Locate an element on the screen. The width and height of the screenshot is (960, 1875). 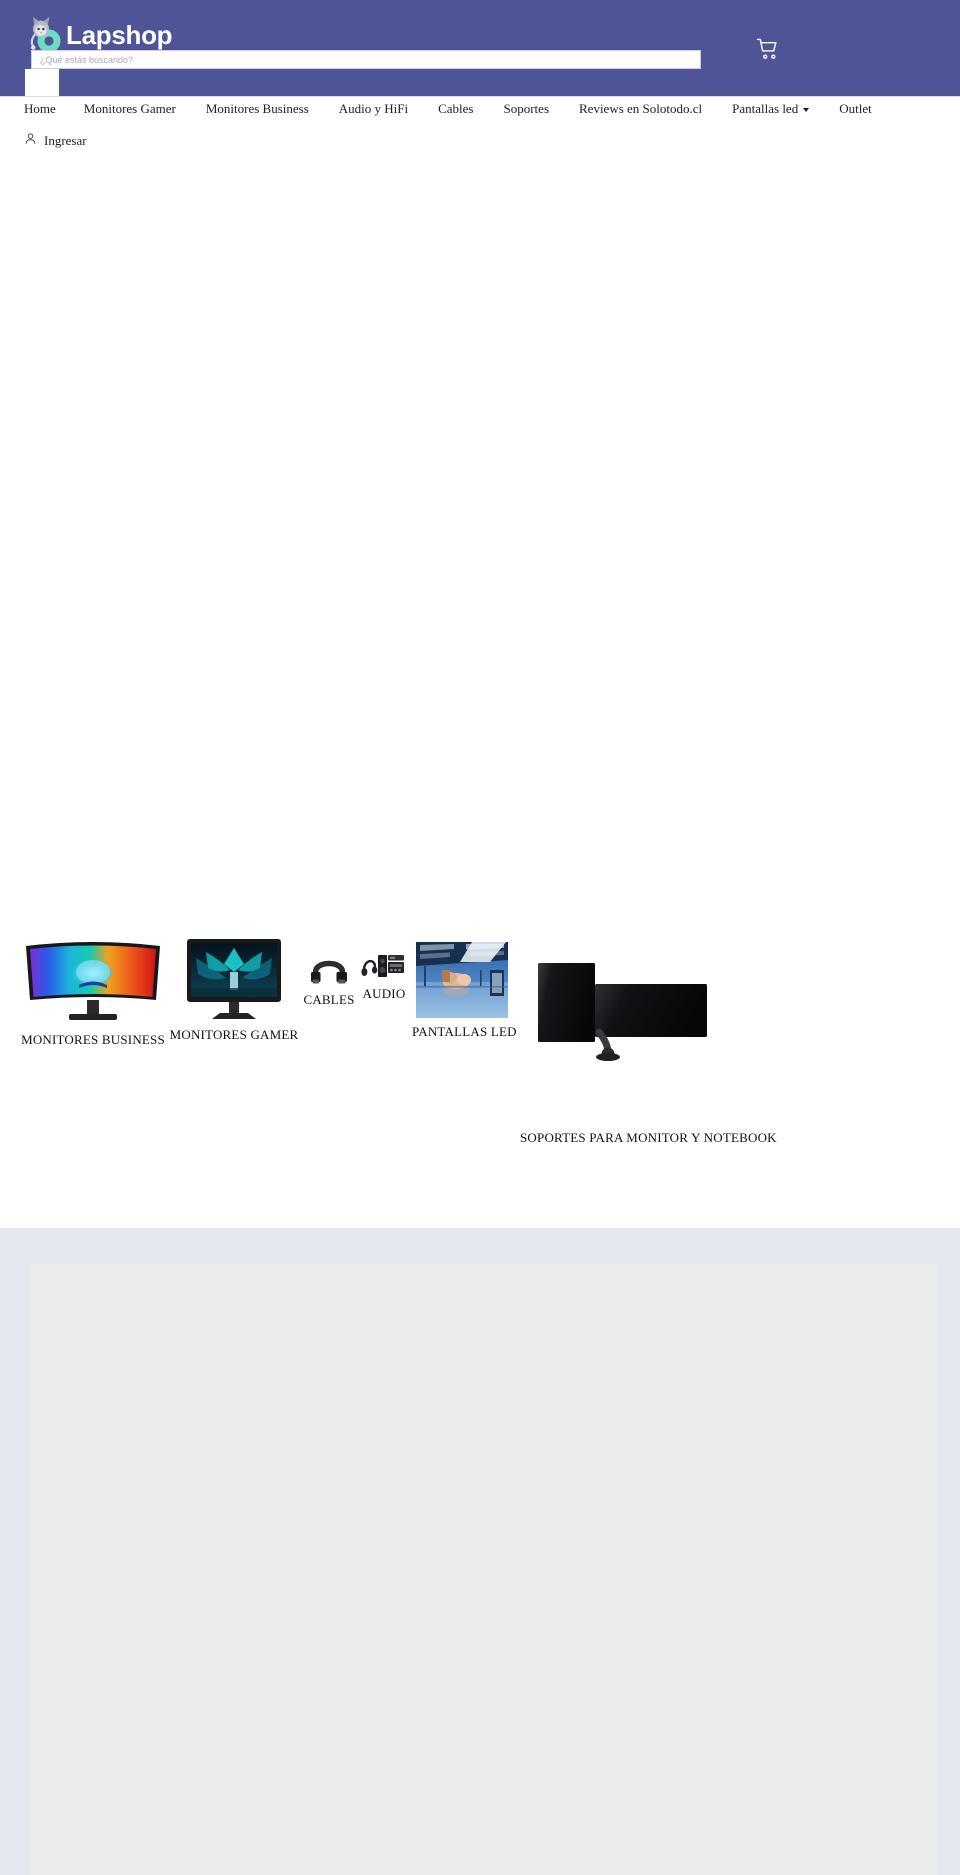
category-tile-pantallas-led: PANTALLAS LED is located at coordinates (464, 990).